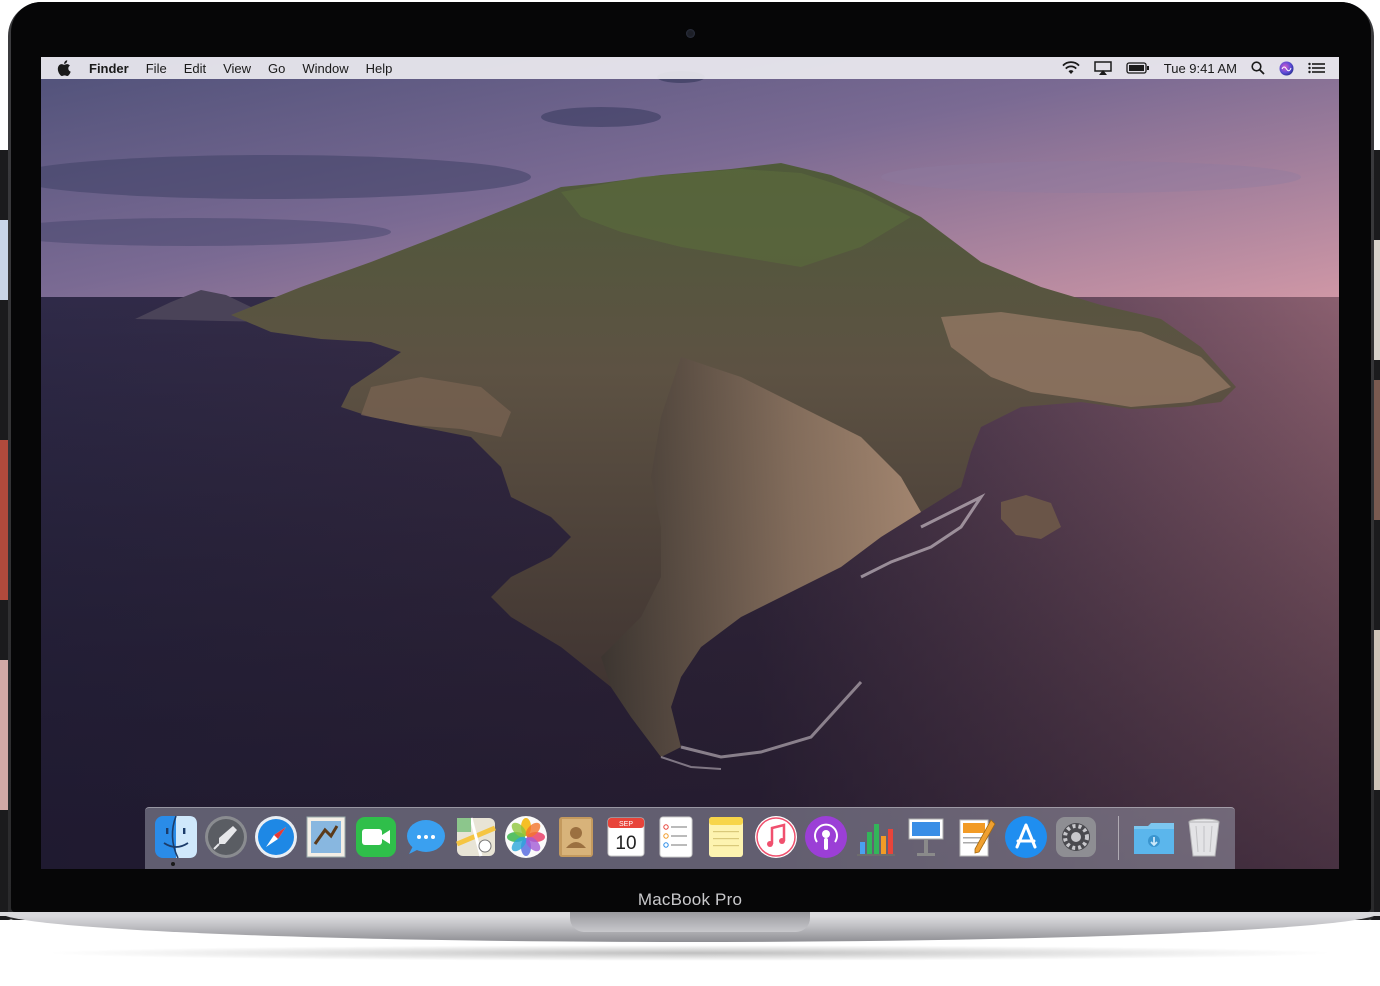  Describe the element at coordinates (173, 864) in the screenshot. I see `dock-running-indicator` at that location.